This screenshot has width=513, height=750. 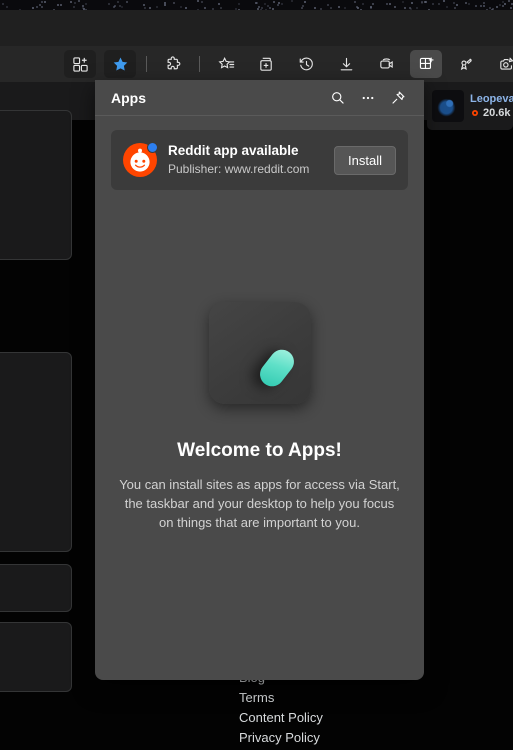 I want to click on post-score: 20.6k k, so click(x=491, y=113).